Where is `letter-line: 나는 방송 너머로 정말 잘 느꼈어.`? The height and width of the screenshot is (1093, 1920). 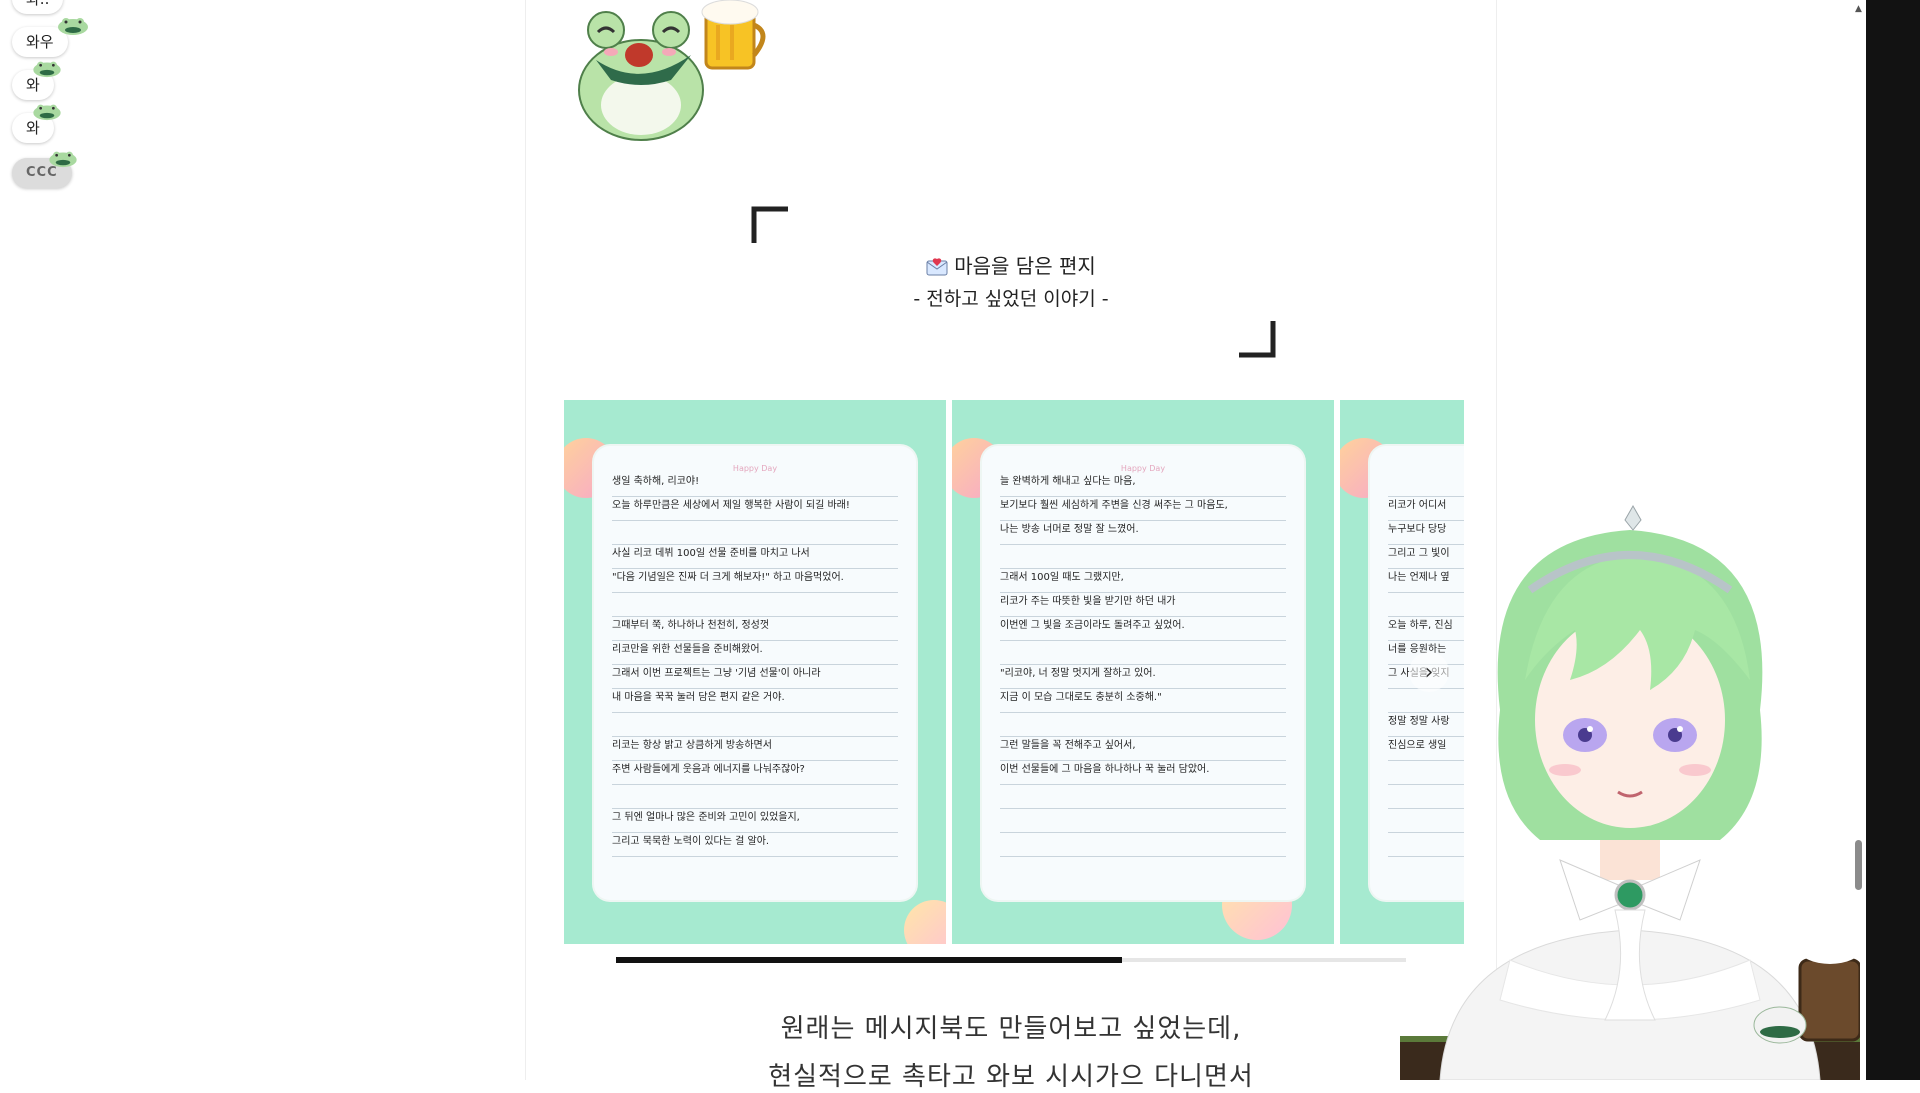 letter-line: 나는 방송 너머로 정말 잘 느꼈어. is located at coordinates (1143, 532).